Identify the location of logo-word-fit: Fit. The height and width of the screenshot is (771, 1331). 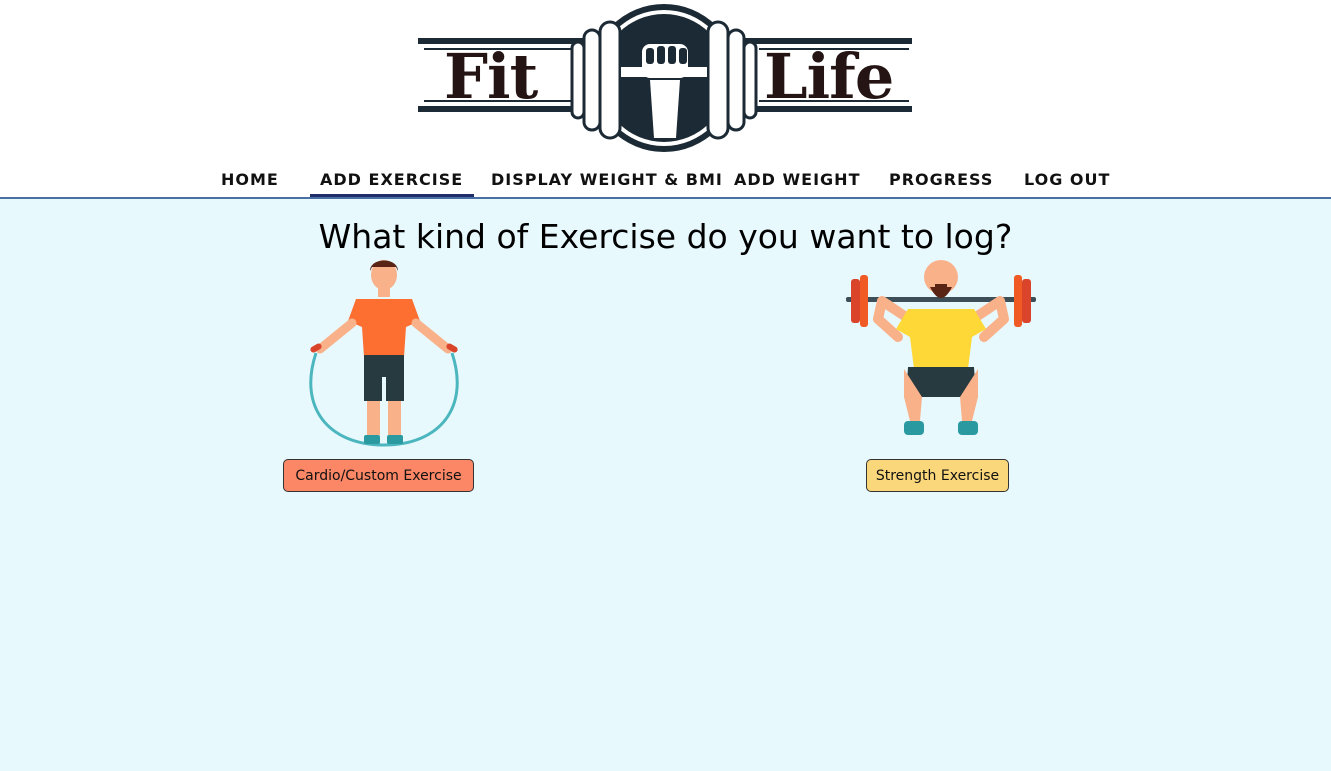
(491, 76).